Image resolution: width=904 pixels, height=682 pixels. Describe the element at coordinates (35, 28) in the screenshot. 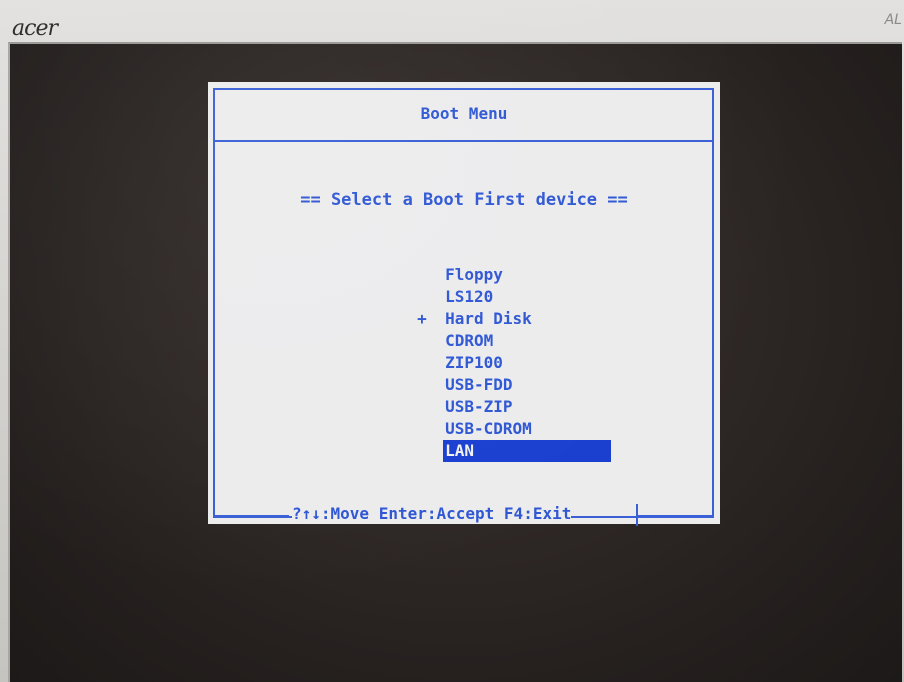

I see `brand-logo: acer` at that location.